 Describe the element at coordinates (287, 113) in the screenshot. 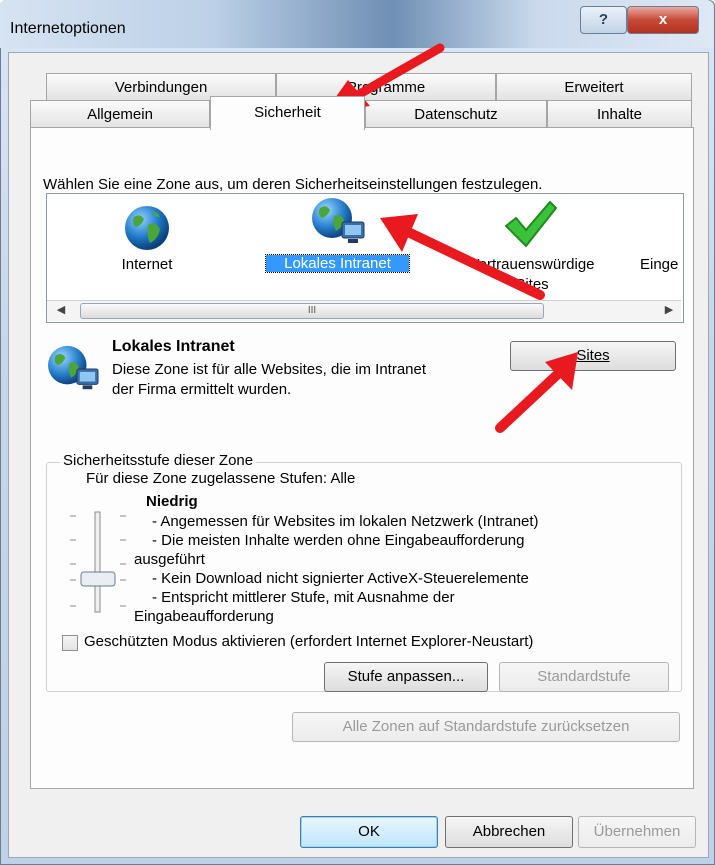

I see `tab-sicherheit: Sicherheit` at that location.